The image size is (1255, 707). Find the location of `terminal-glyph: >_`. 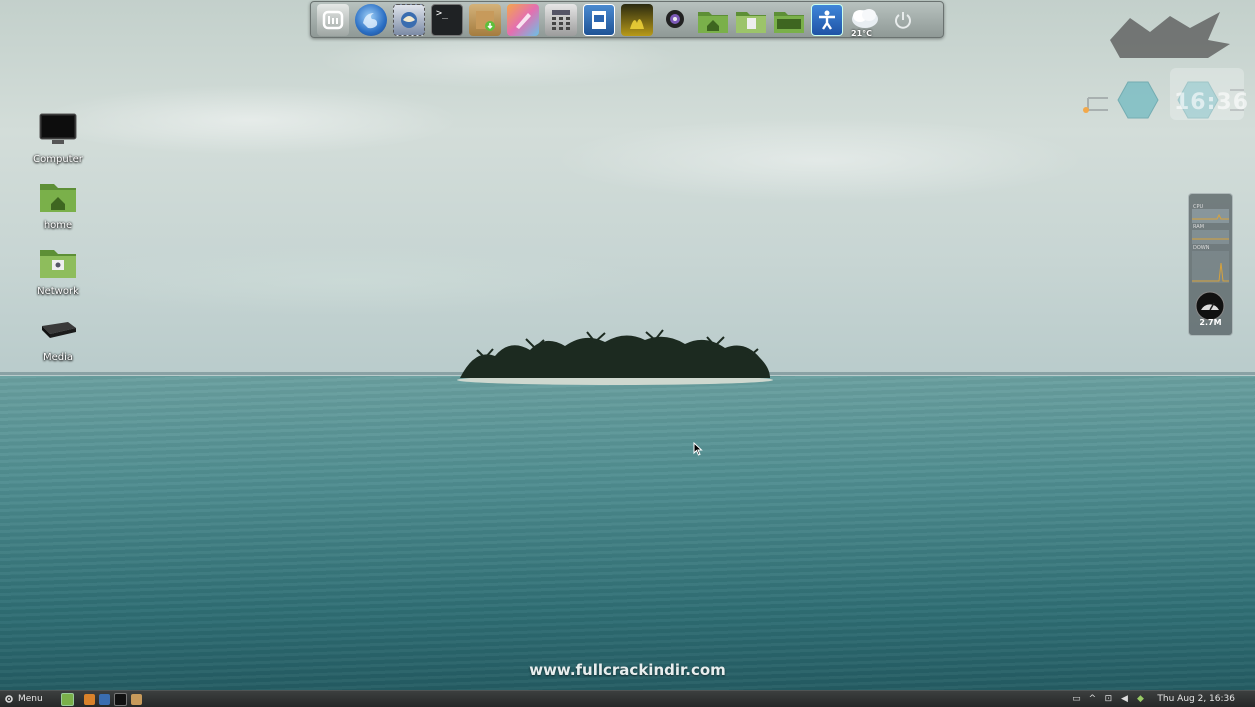

terminal-glyph: >_ is located at coordinates (442, 13).